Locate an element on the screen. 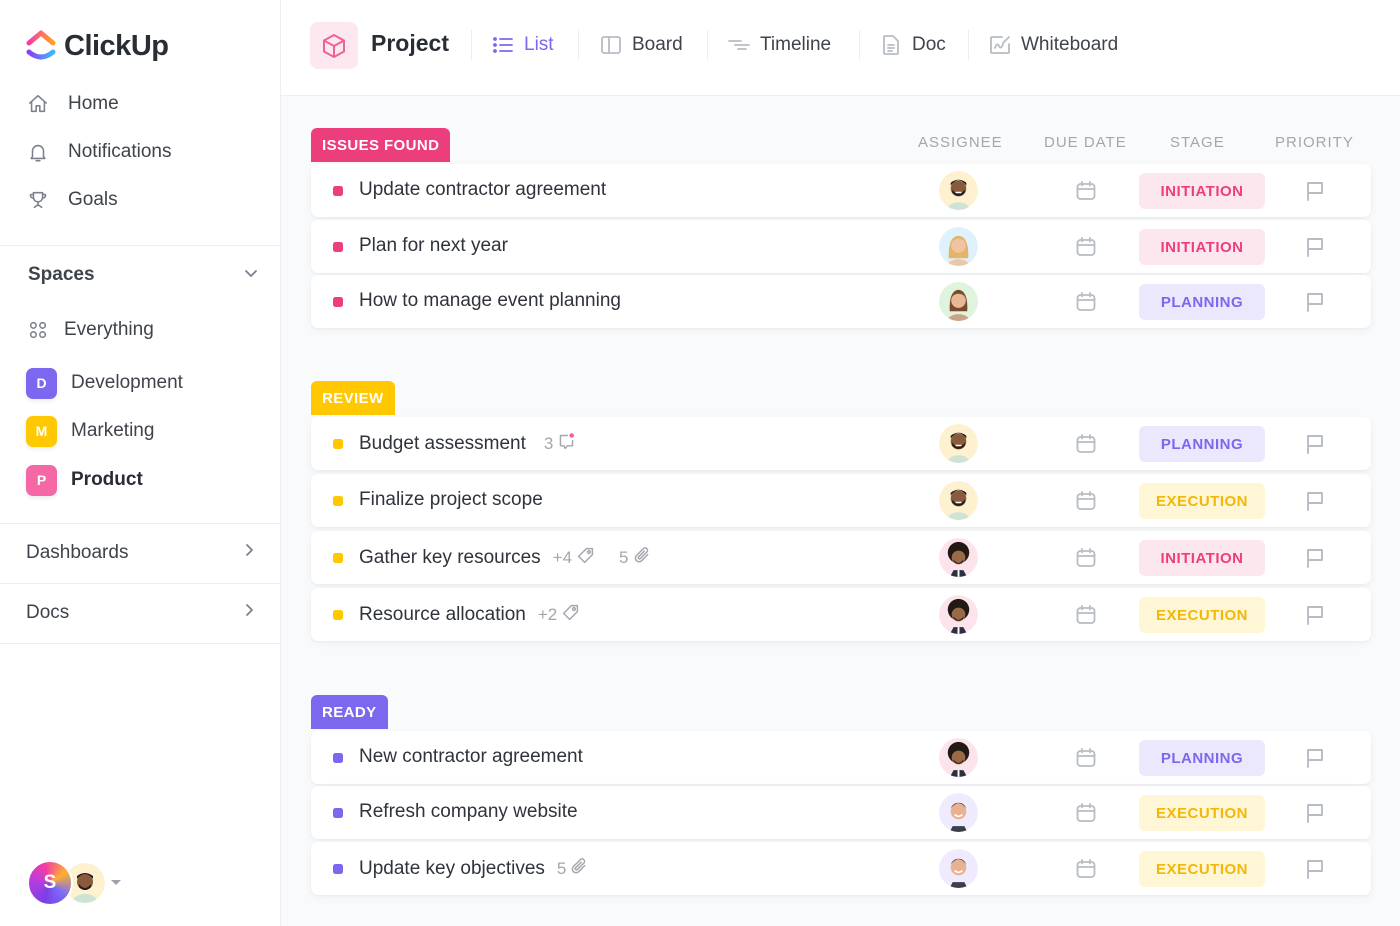  column-header-stage: STAGE is located at coordinates (1197, 142).